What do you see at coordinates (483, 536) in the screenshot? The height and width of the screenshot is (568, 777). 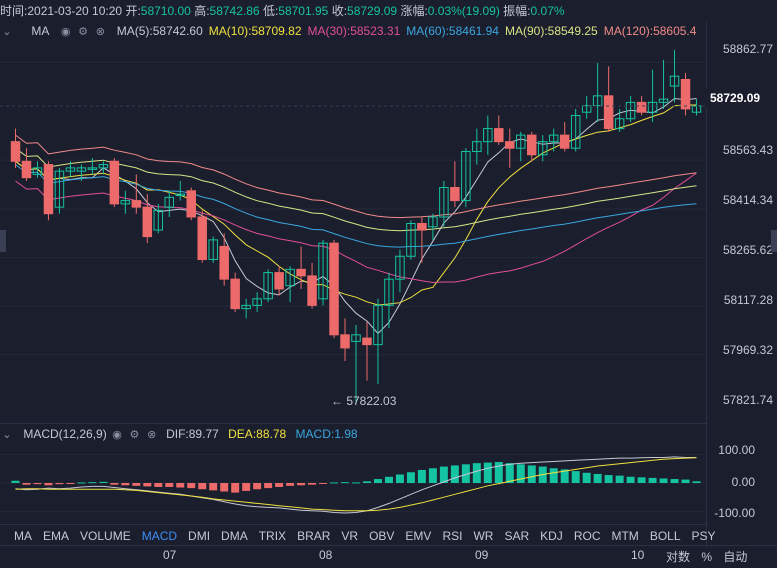 I see `tab-wr: WR` at bounding box center [483, 536].